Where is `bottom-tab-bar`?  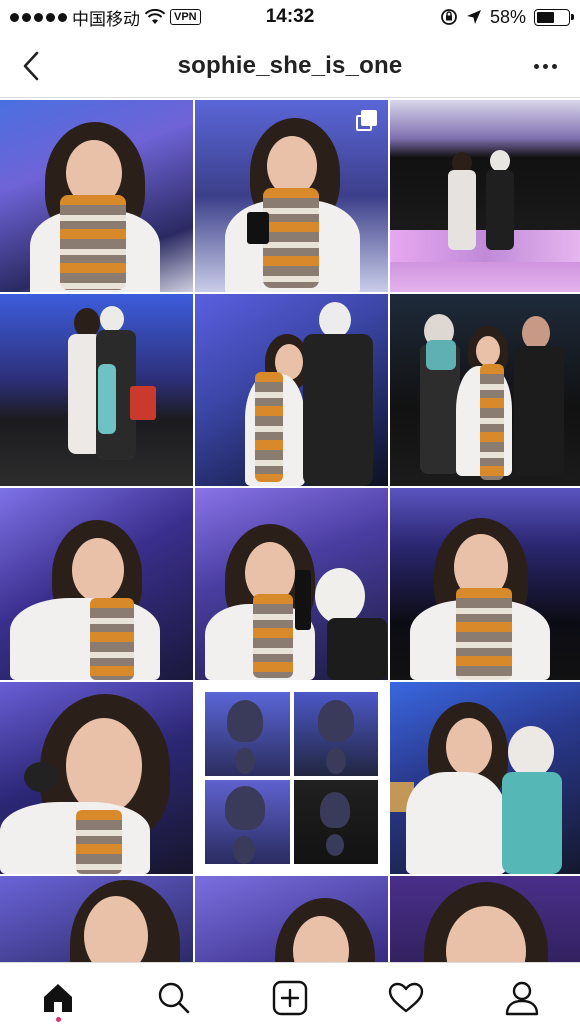
bottom-tab-bar is located at coordinates (290, 997).